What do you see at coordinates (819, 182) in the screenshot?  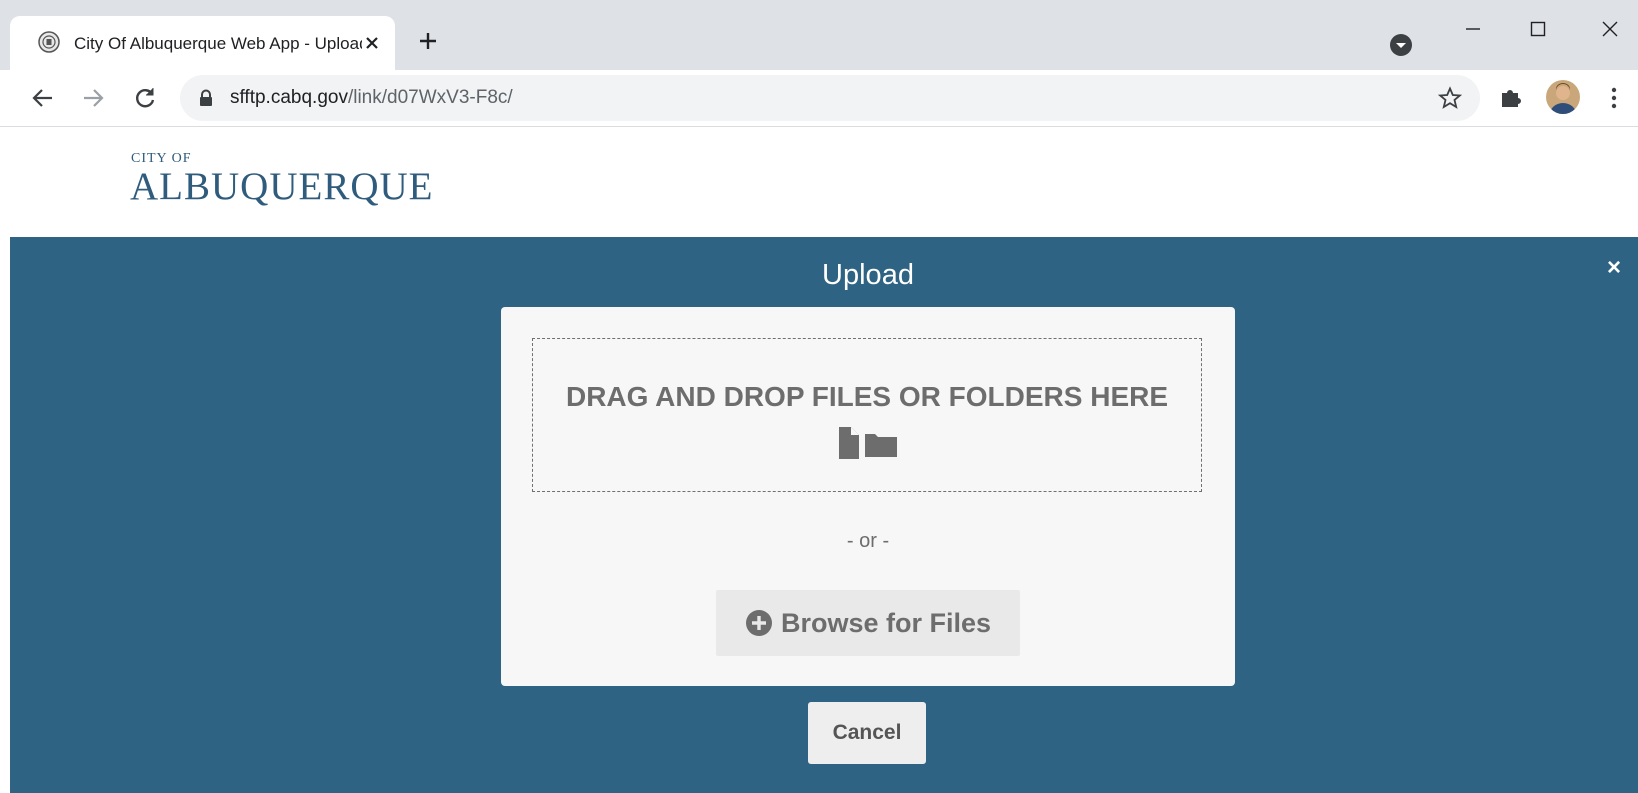 I see `site-header: CITY OF ALBUQUERQUE` at bounding box center [819, 182].